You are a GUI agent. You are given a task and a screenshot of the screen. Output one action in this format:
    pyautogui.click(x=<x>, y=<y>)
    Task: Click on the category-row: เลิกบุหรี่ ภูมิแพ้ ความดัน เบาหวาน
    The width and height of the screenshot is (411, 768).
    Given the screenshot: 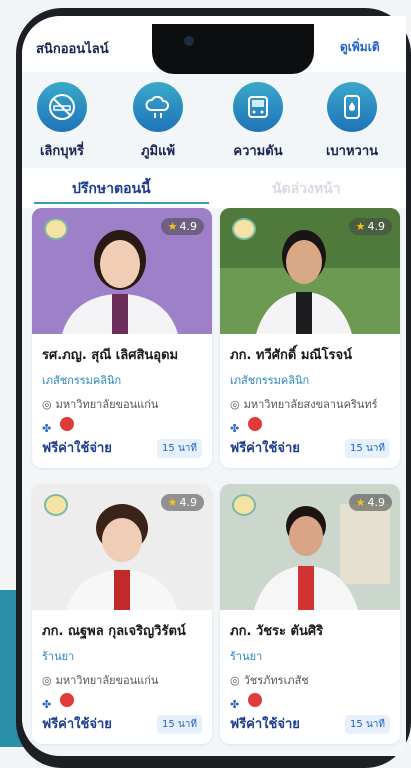 What is the action you would take?
    pyautogui.click(x=214, y=120)
    